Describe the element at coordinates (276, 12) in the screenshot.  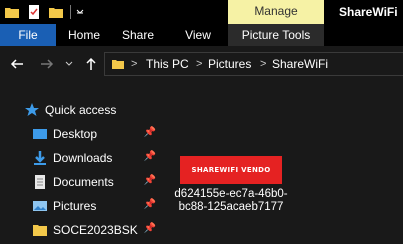
I see `manage-tab: Manage` at that location.